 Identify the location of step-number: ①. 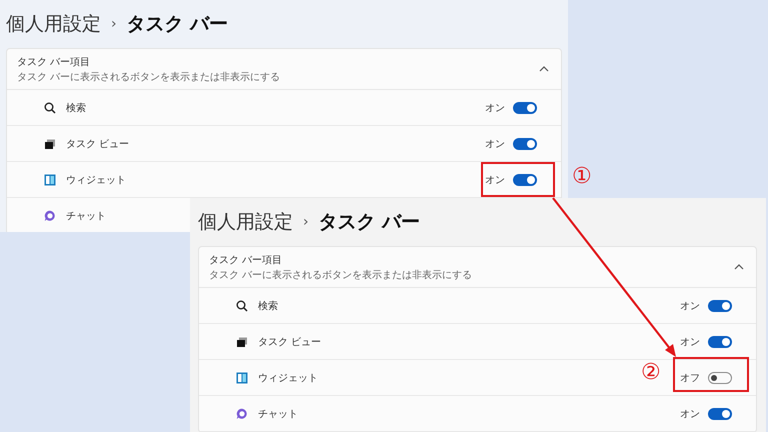
(582, 177).